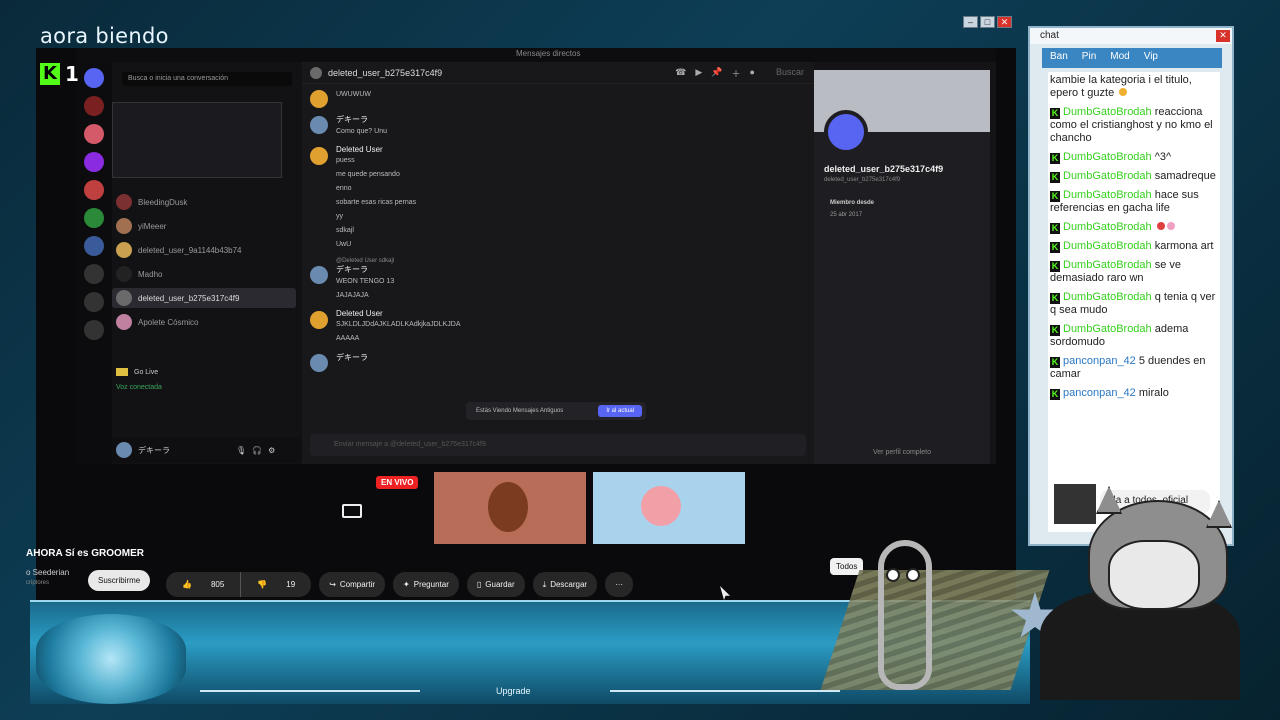 Image resolution: width=1280 pixels, height=720 pixels. What do you see at coordinates (204, 202) in the screenshot?
I see `dm-item: BleedingDusk` at bounding box center [204, 202].